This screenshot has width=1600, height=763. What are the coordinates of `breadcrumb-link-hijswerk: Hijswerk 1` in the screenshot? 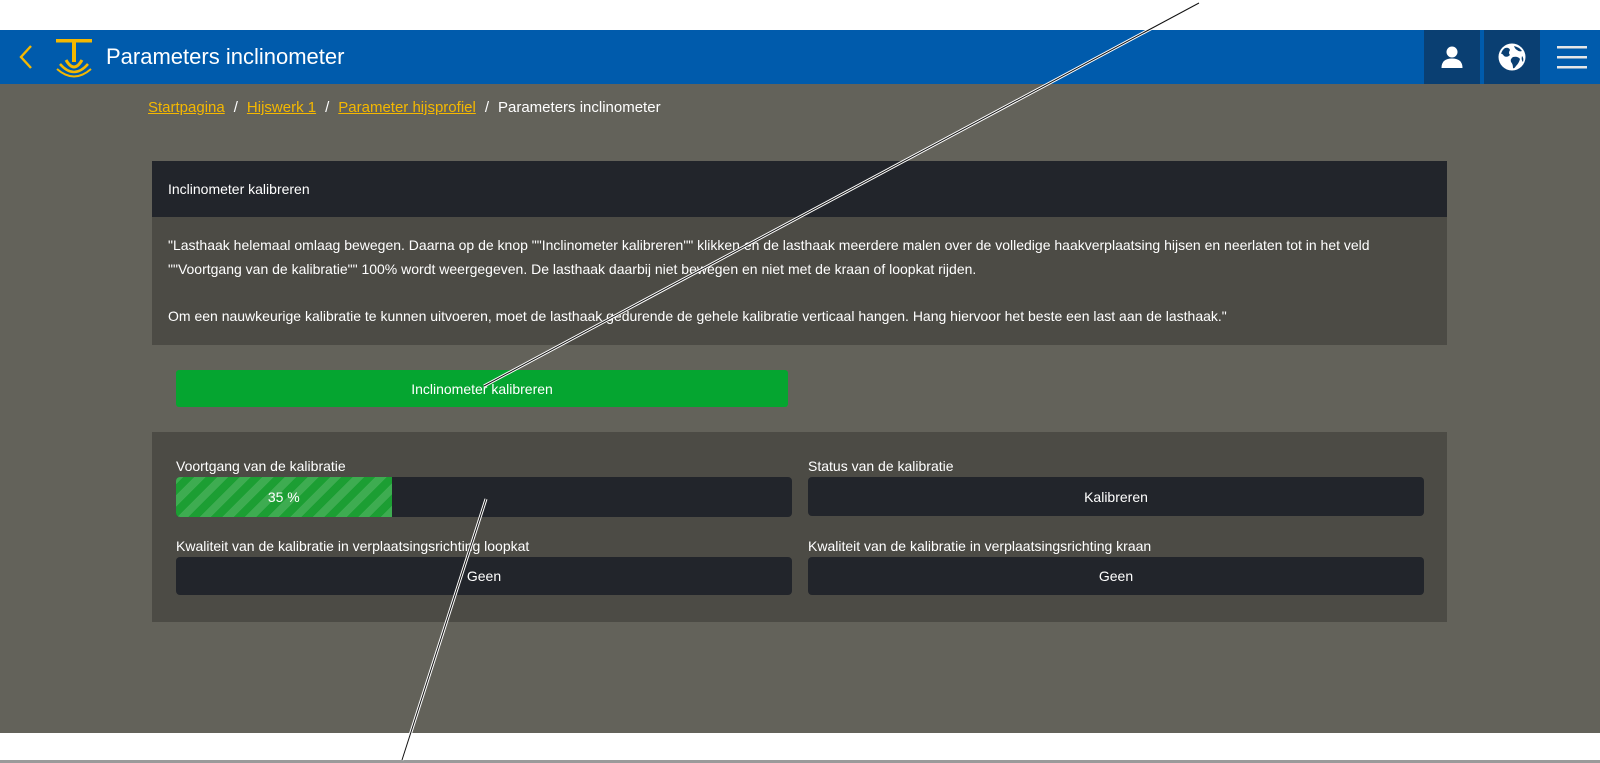 It's located at (281, 107).